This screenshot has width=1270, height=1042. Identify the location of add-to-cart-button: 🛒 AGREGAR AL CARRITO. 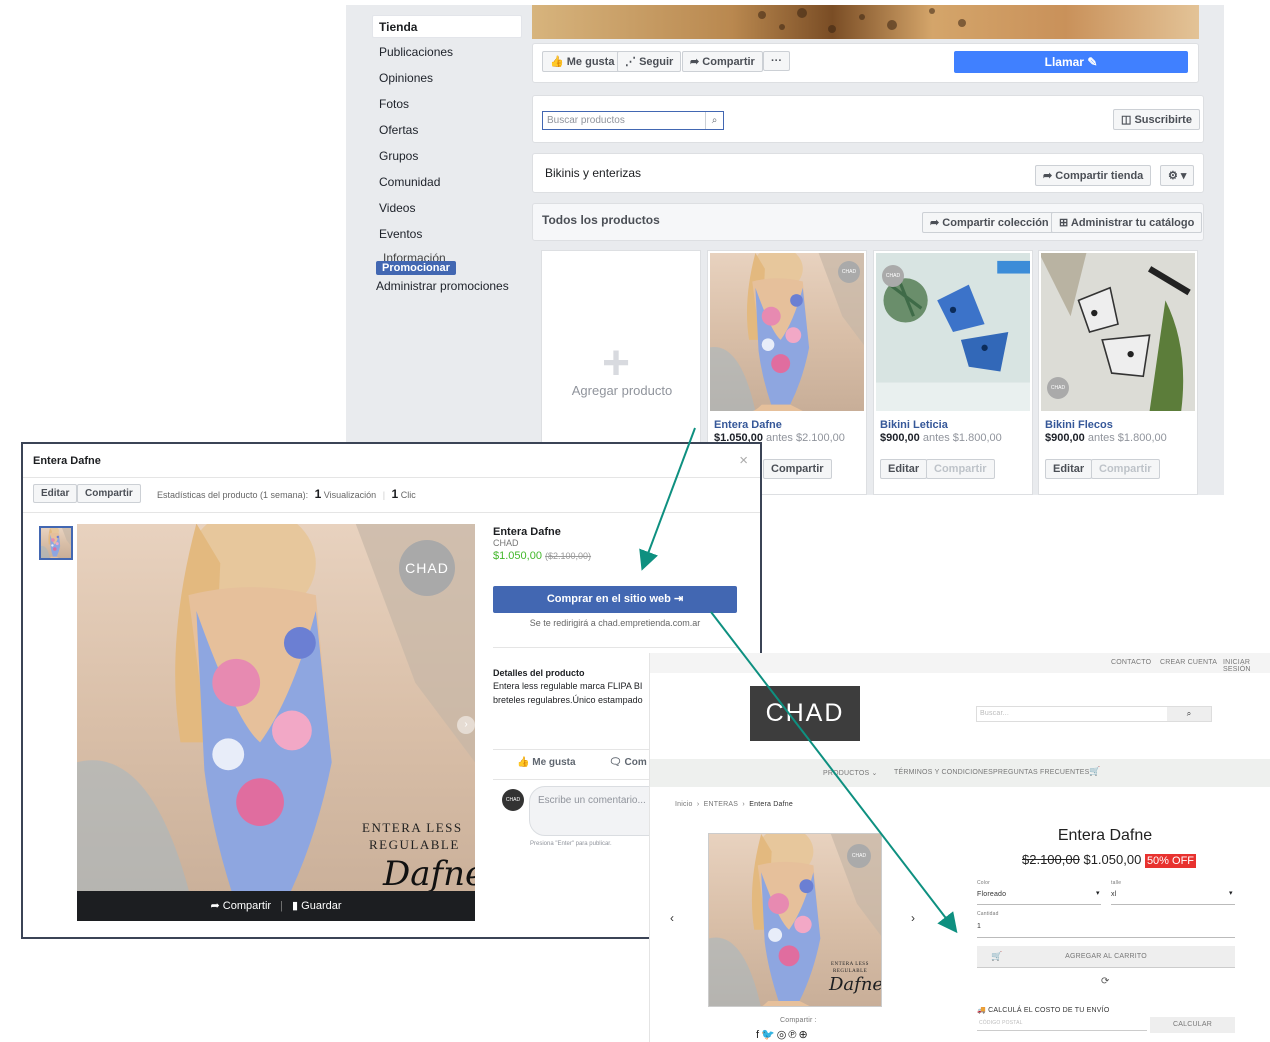
(1106, 957).